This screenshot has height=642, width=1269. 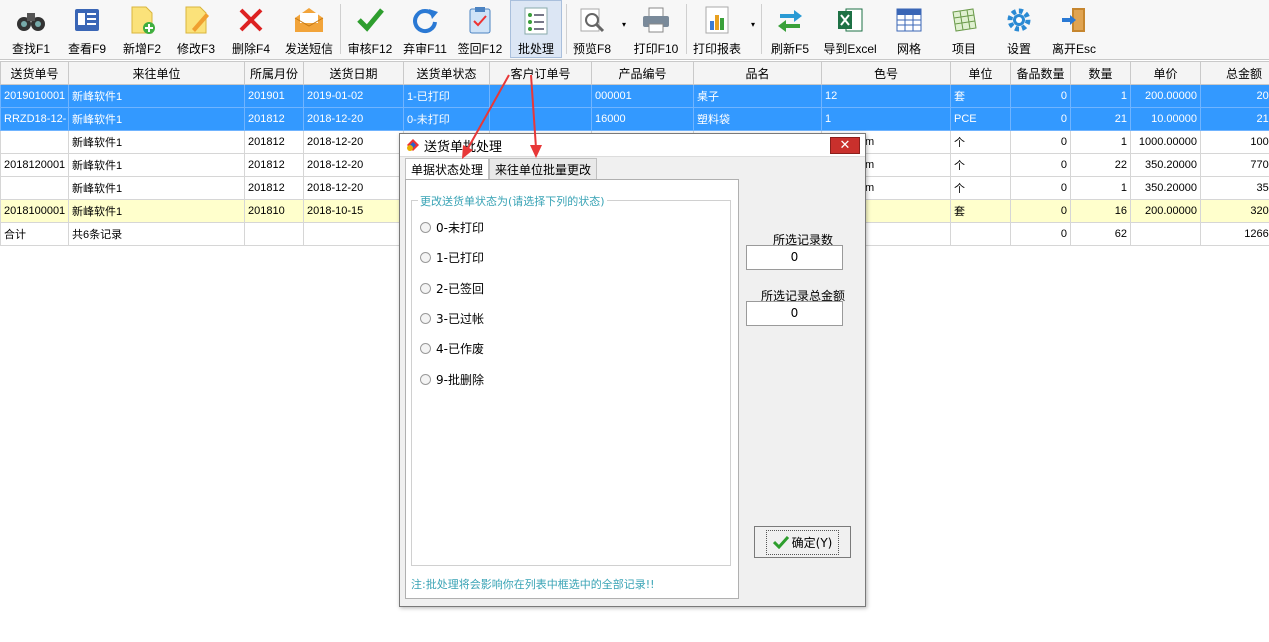 I want to click on dialog-titlebar: 送货单批处理, so click(x=632, y=145).